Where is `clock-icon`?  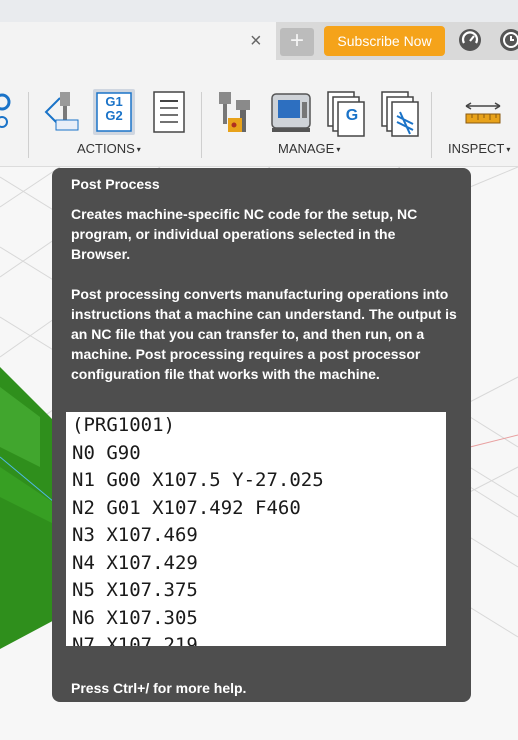
clock-icon is located at coordinates (509, 40).